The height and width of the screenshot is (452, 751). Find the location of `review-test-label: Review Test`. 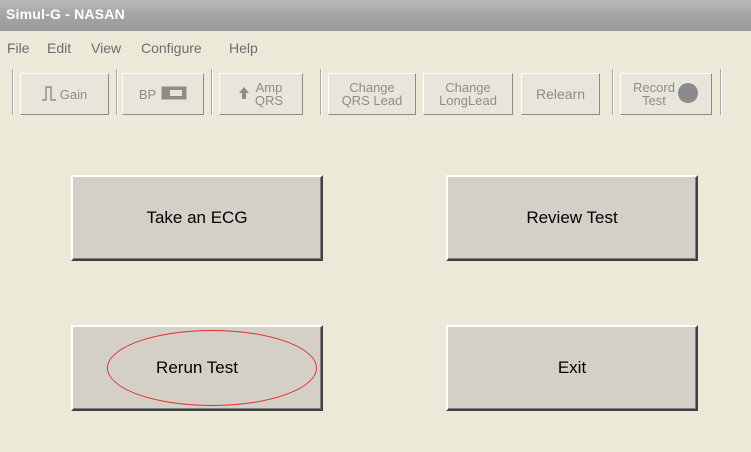

review-test-label: Review Test is located at coordinates (572, 217).